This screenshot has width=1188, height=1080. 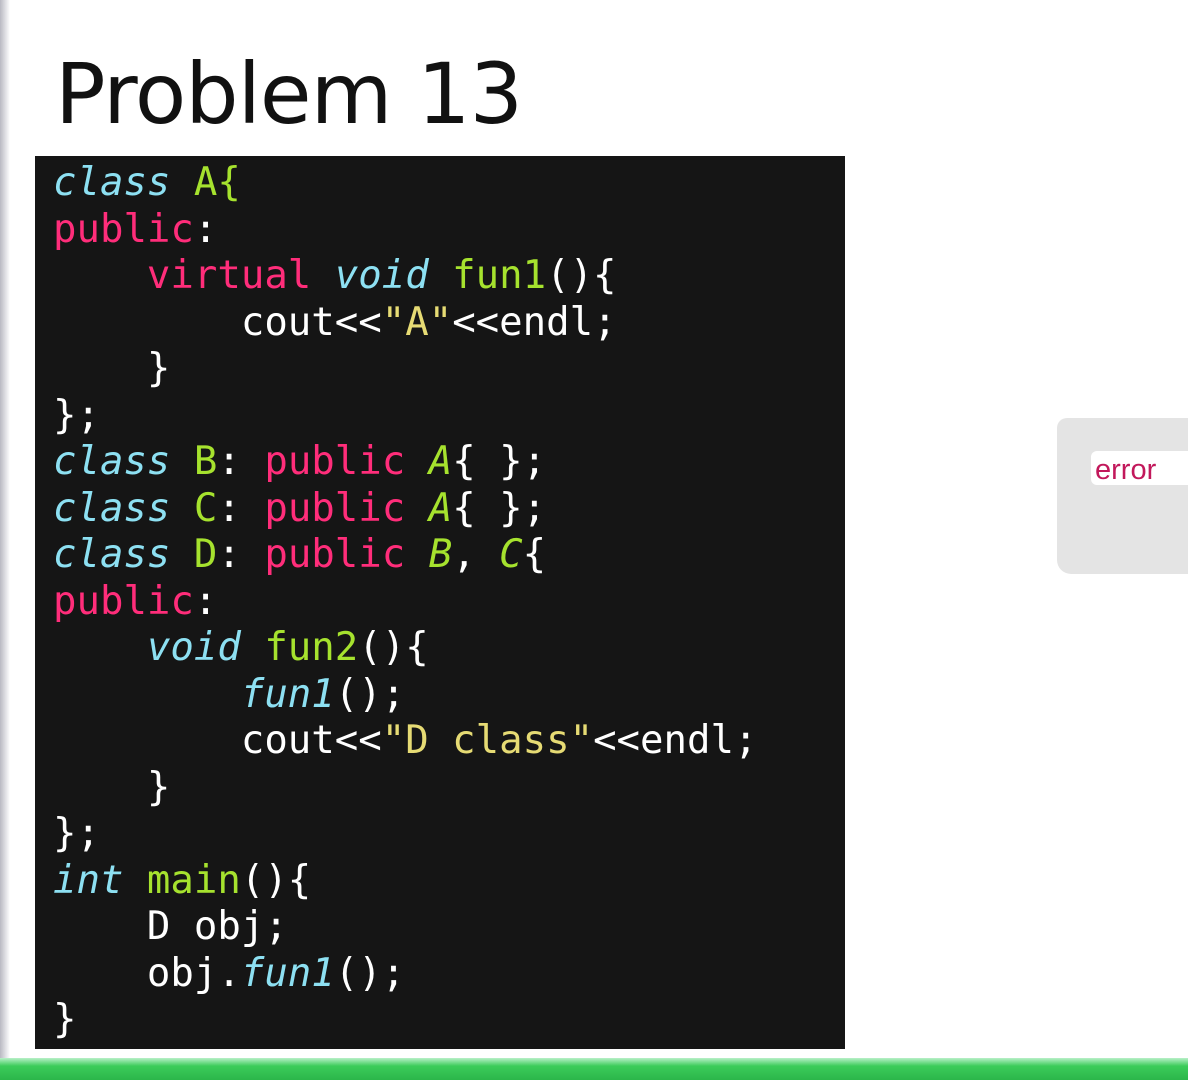 I want to click on code-line: obj.fun1();, so click(x=449, y=974).